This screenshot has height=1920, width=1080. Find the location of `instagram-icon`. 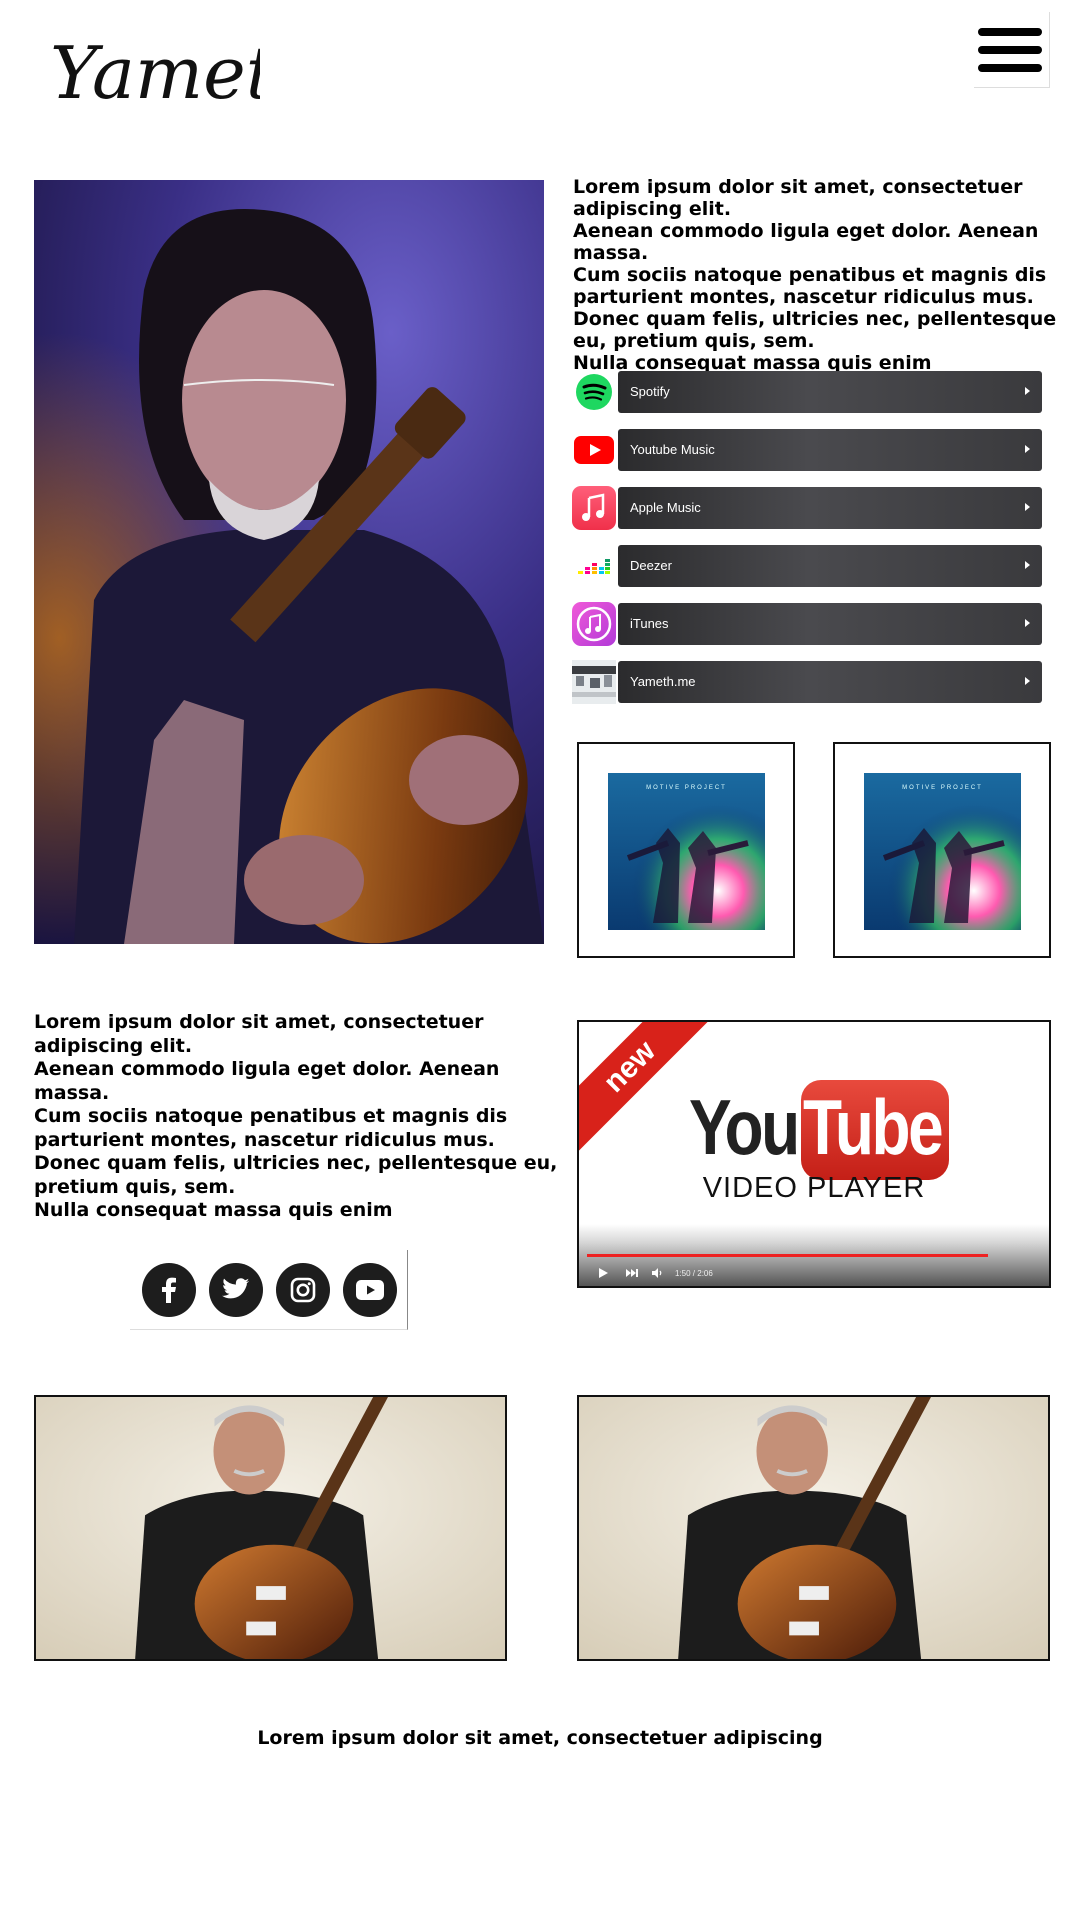

instagram-icon is located at coordinates (303, 1290).